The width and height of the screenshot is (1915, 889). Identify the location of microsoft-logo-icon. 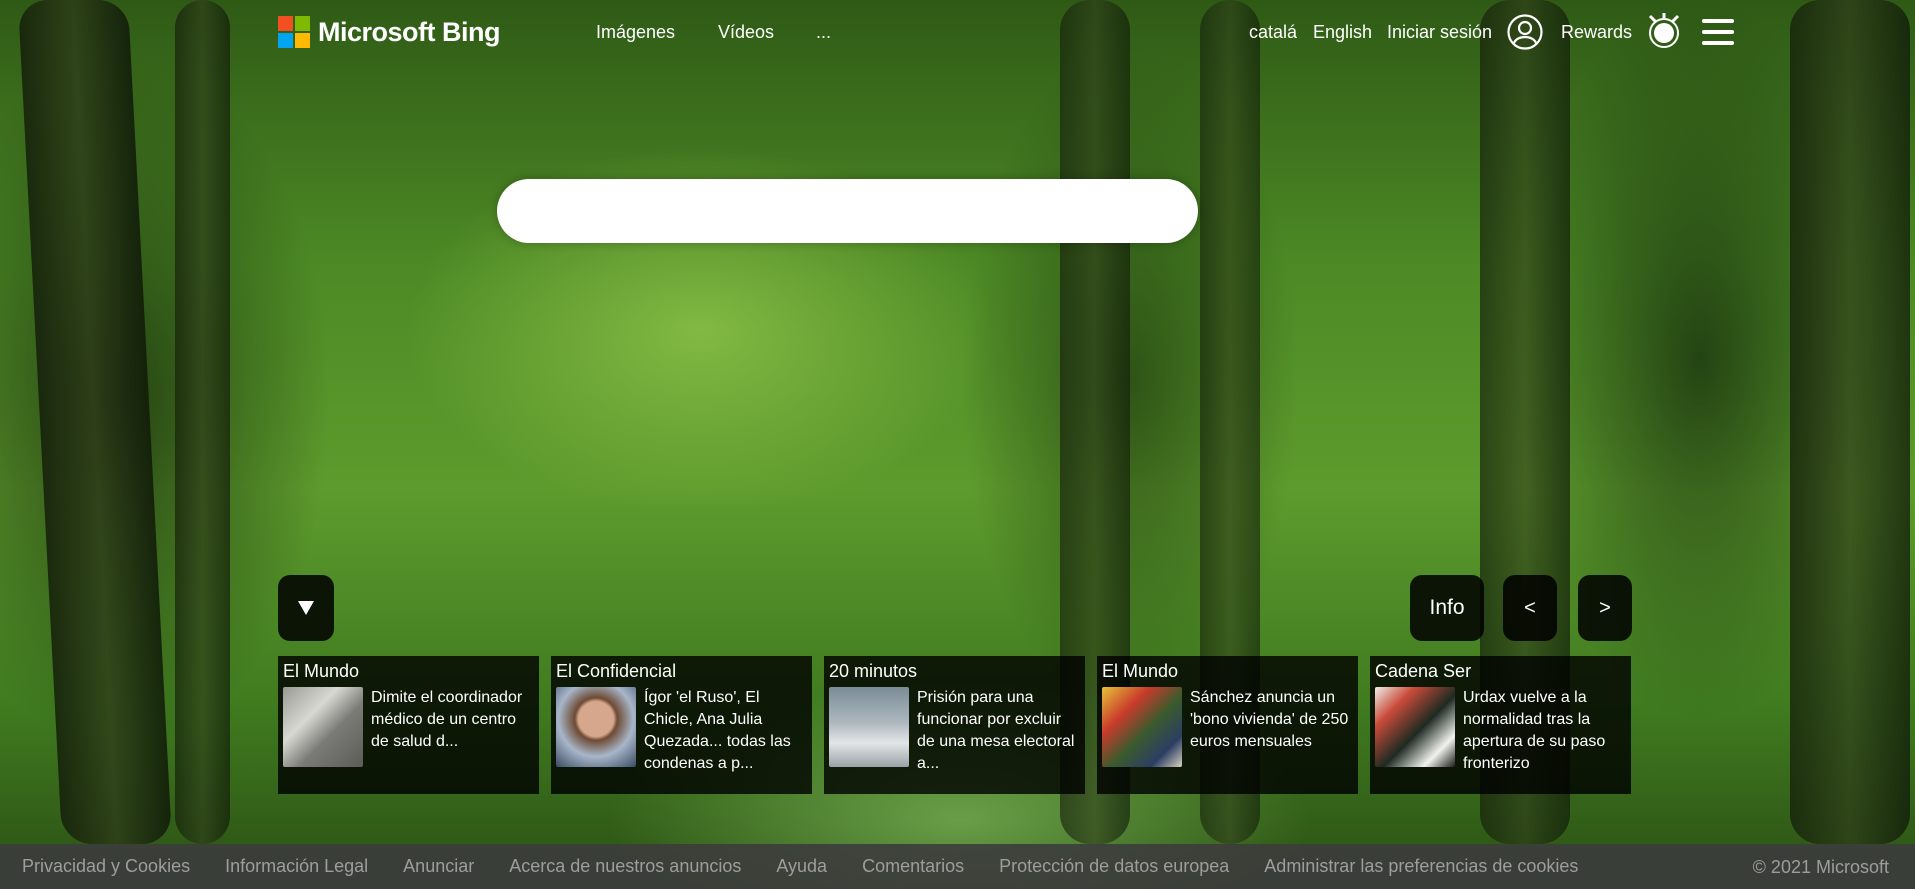
(294, 32).